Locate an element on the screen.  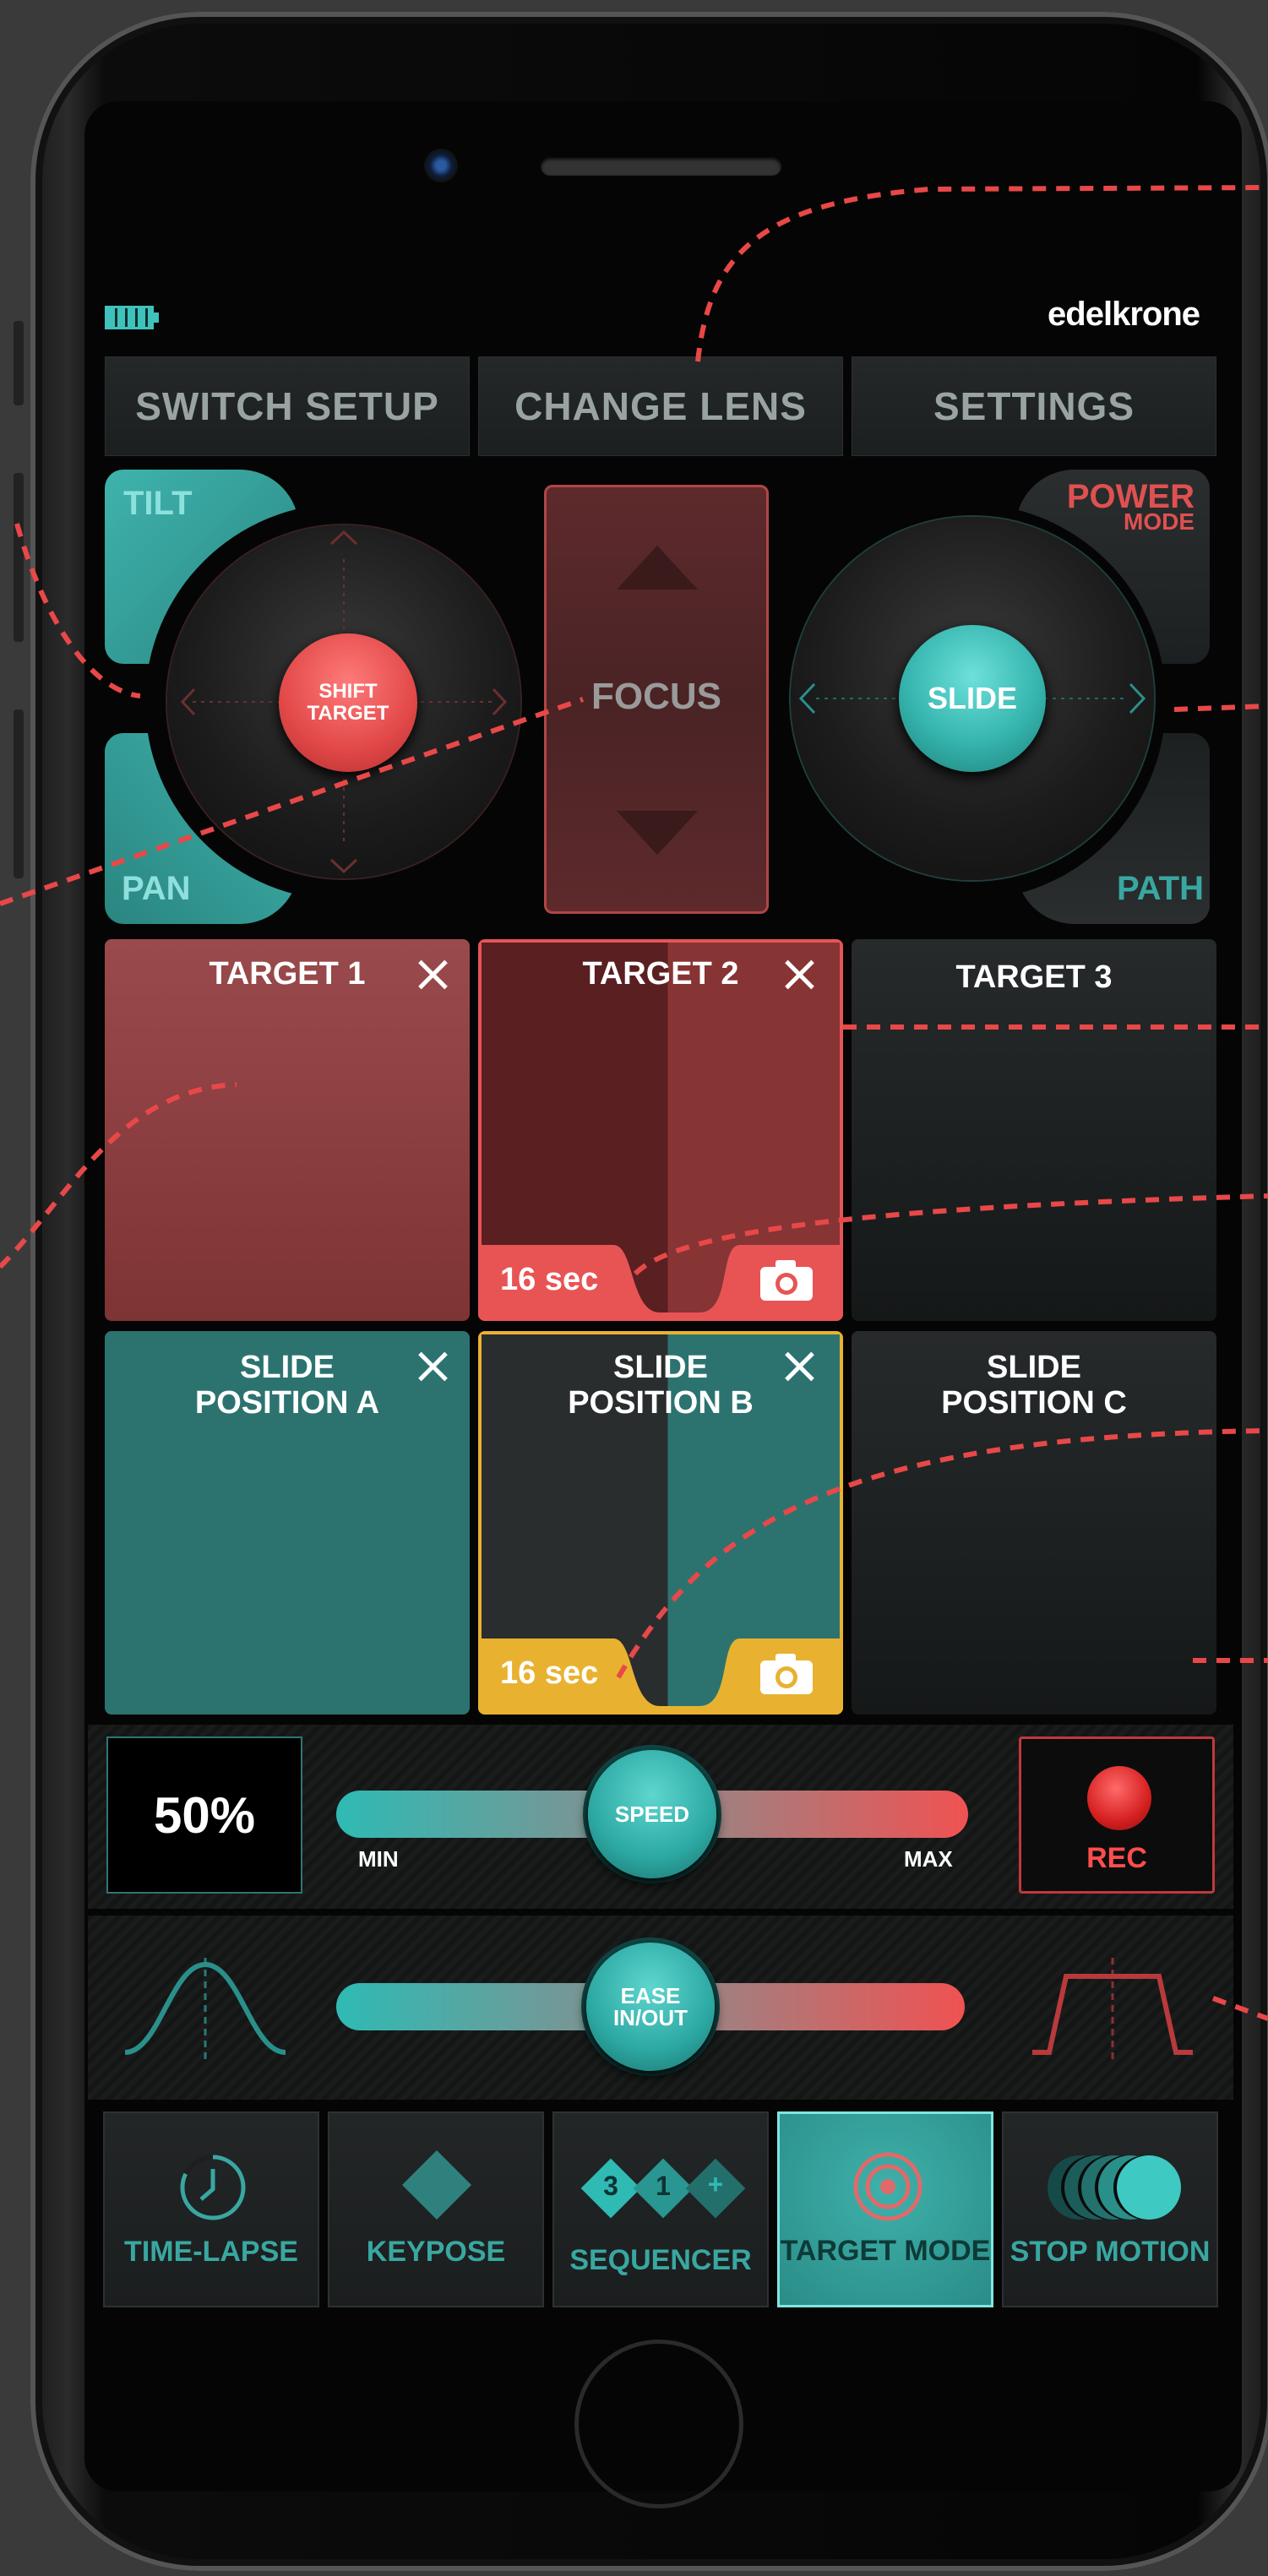
brand-logo: edelkrone is located at coordinates (1124, 314).